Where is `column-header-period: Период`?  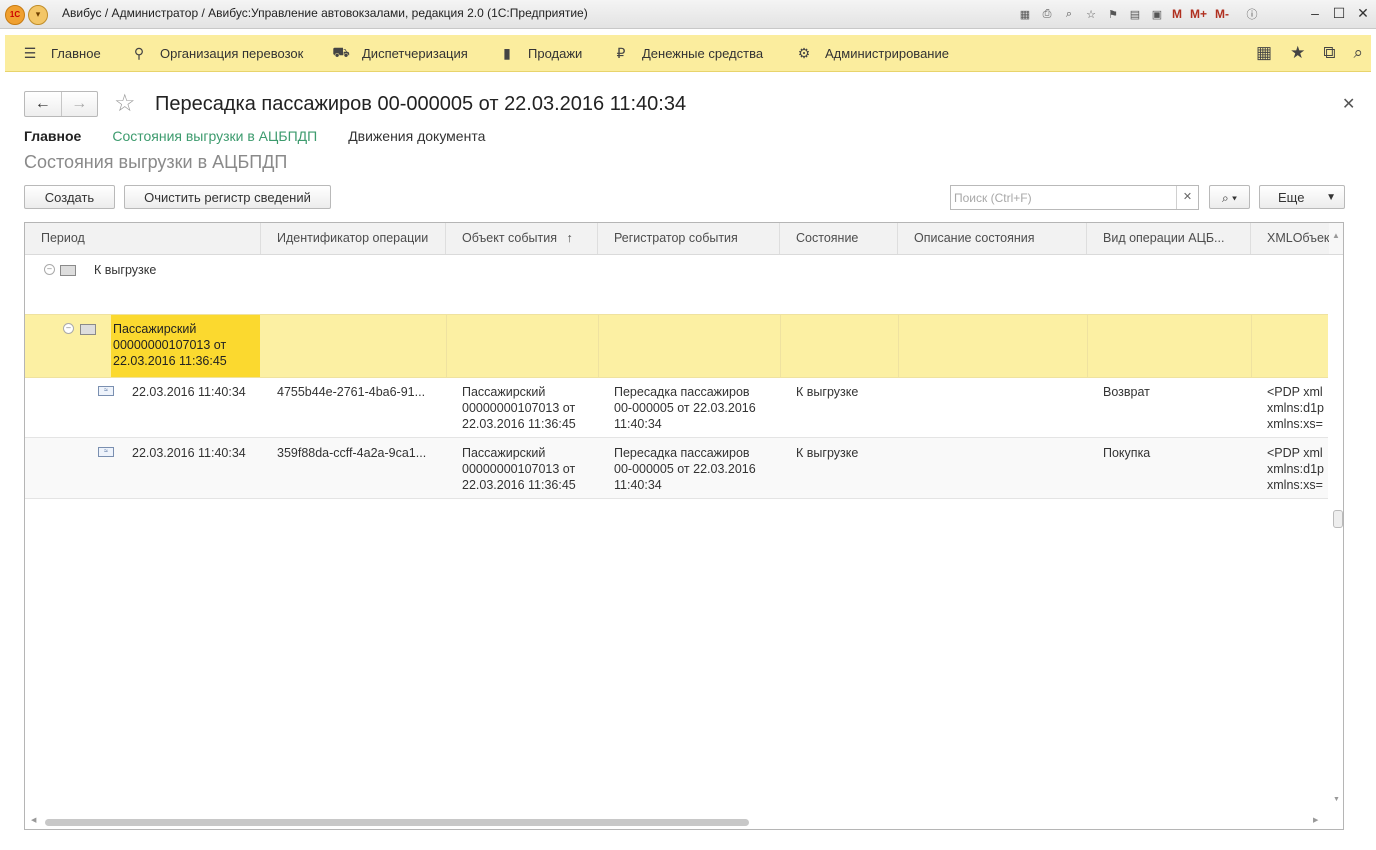 column-header-period: Период is located at coordinates (143, 238).